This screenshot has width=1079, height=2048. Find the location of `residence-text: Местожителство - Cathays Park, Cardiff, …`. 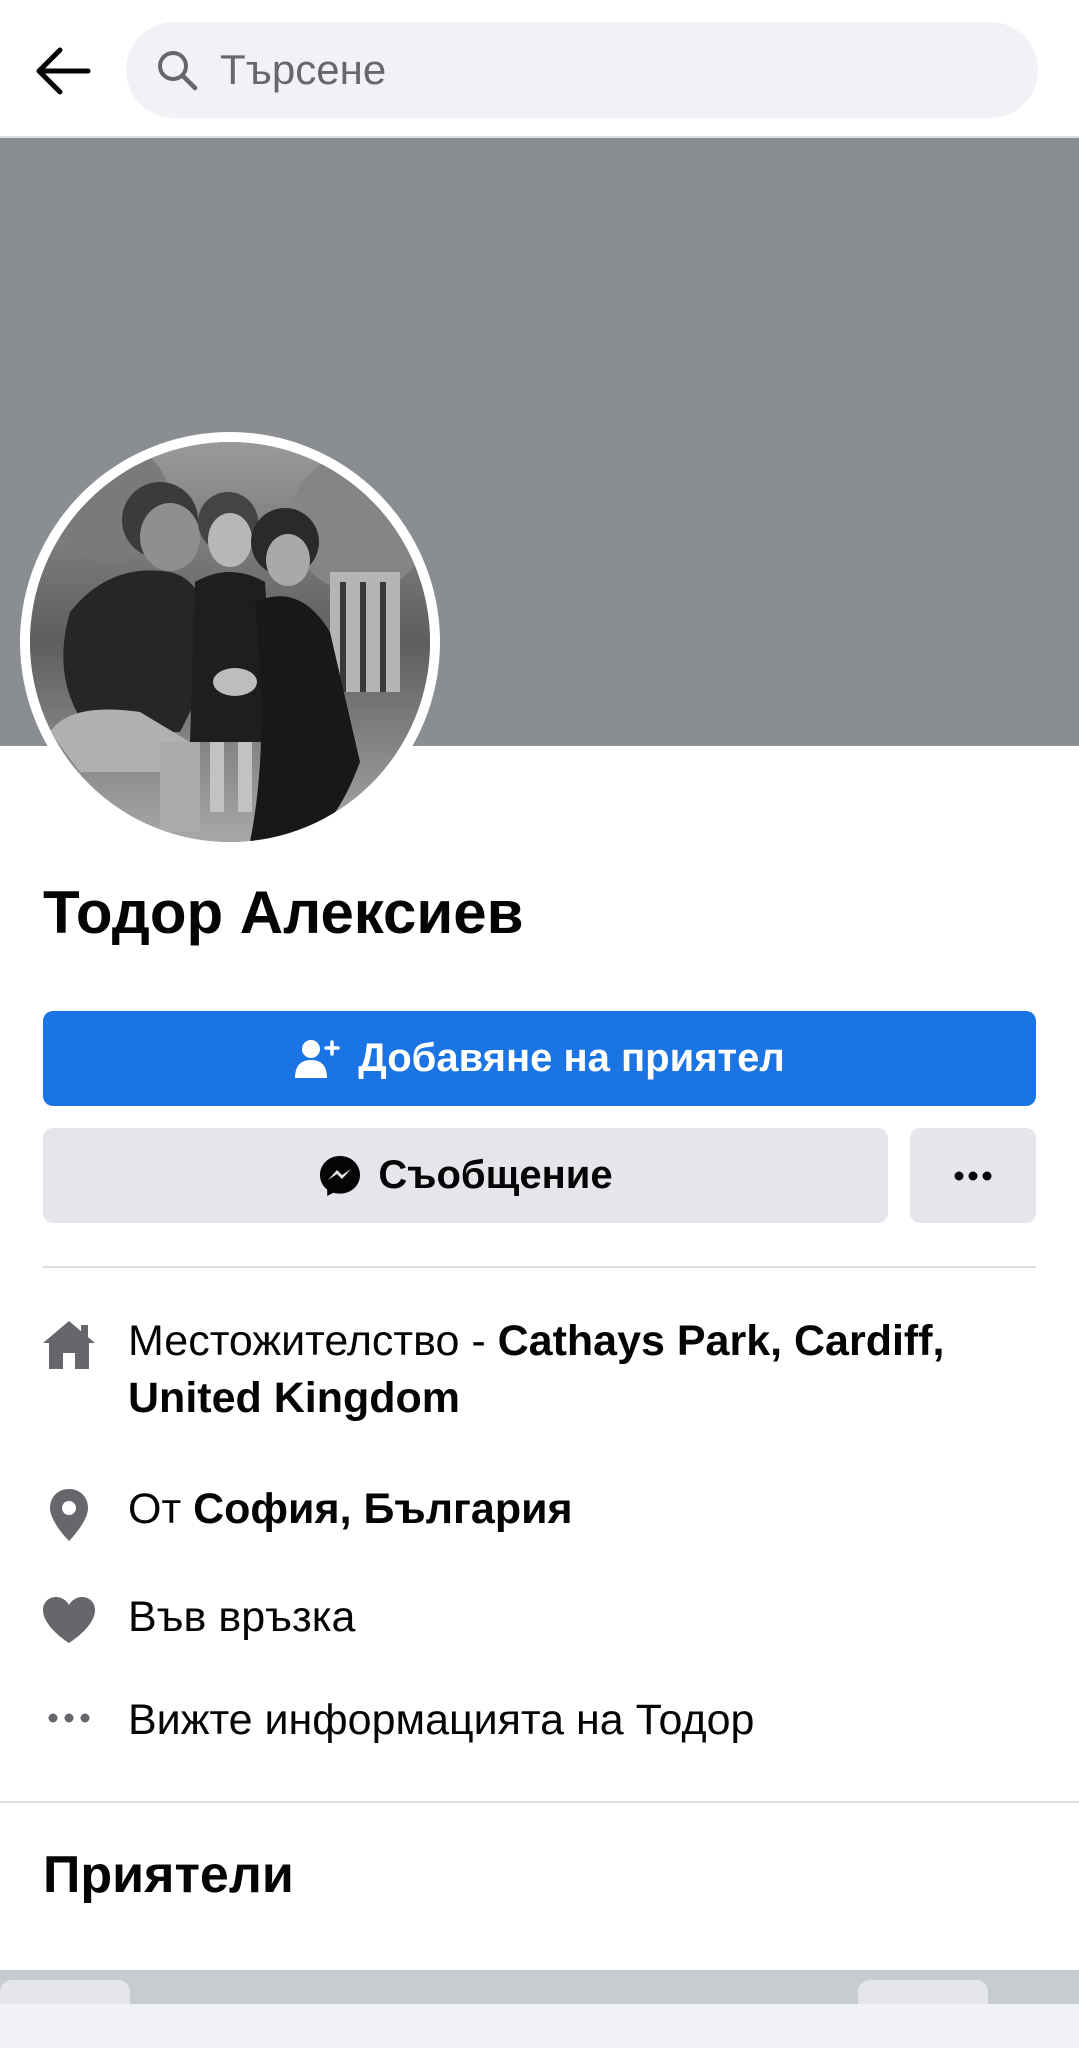

residence-text: Местожителство - Cathays Park, Cardiff, … is located at coordinates (584, 1370).